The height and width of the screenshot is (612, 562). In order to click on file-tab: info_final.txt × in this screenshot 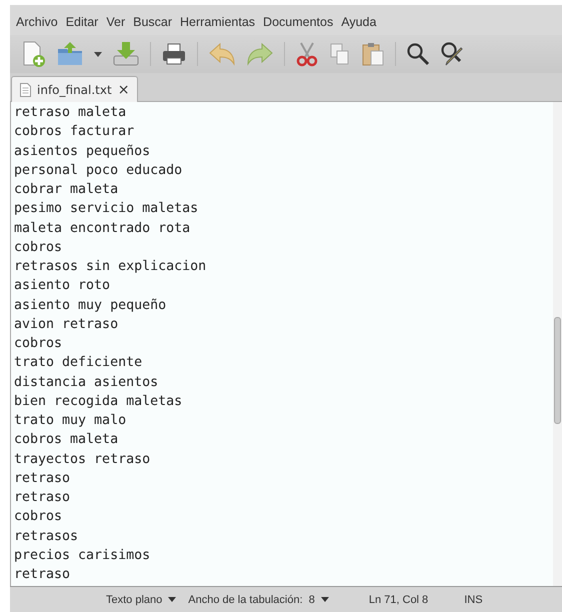, I will do `click(74, 89)`.